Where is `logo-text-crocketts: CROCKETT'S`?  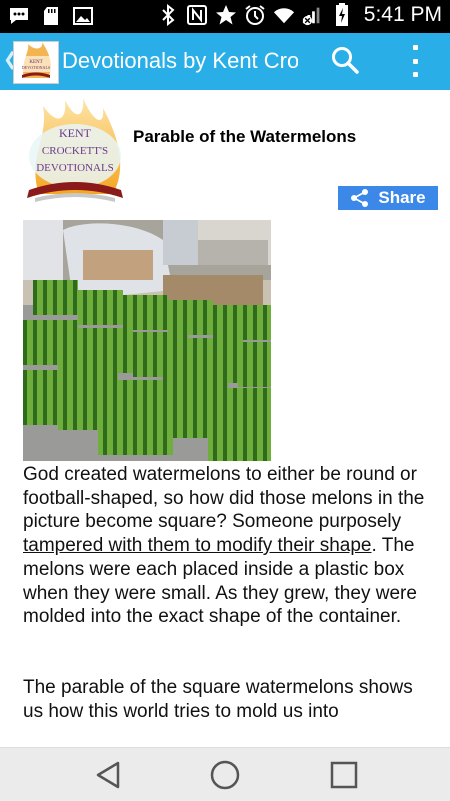
logo-text-crocketts: CROCKETT'S is located at coordinates (75, 151).